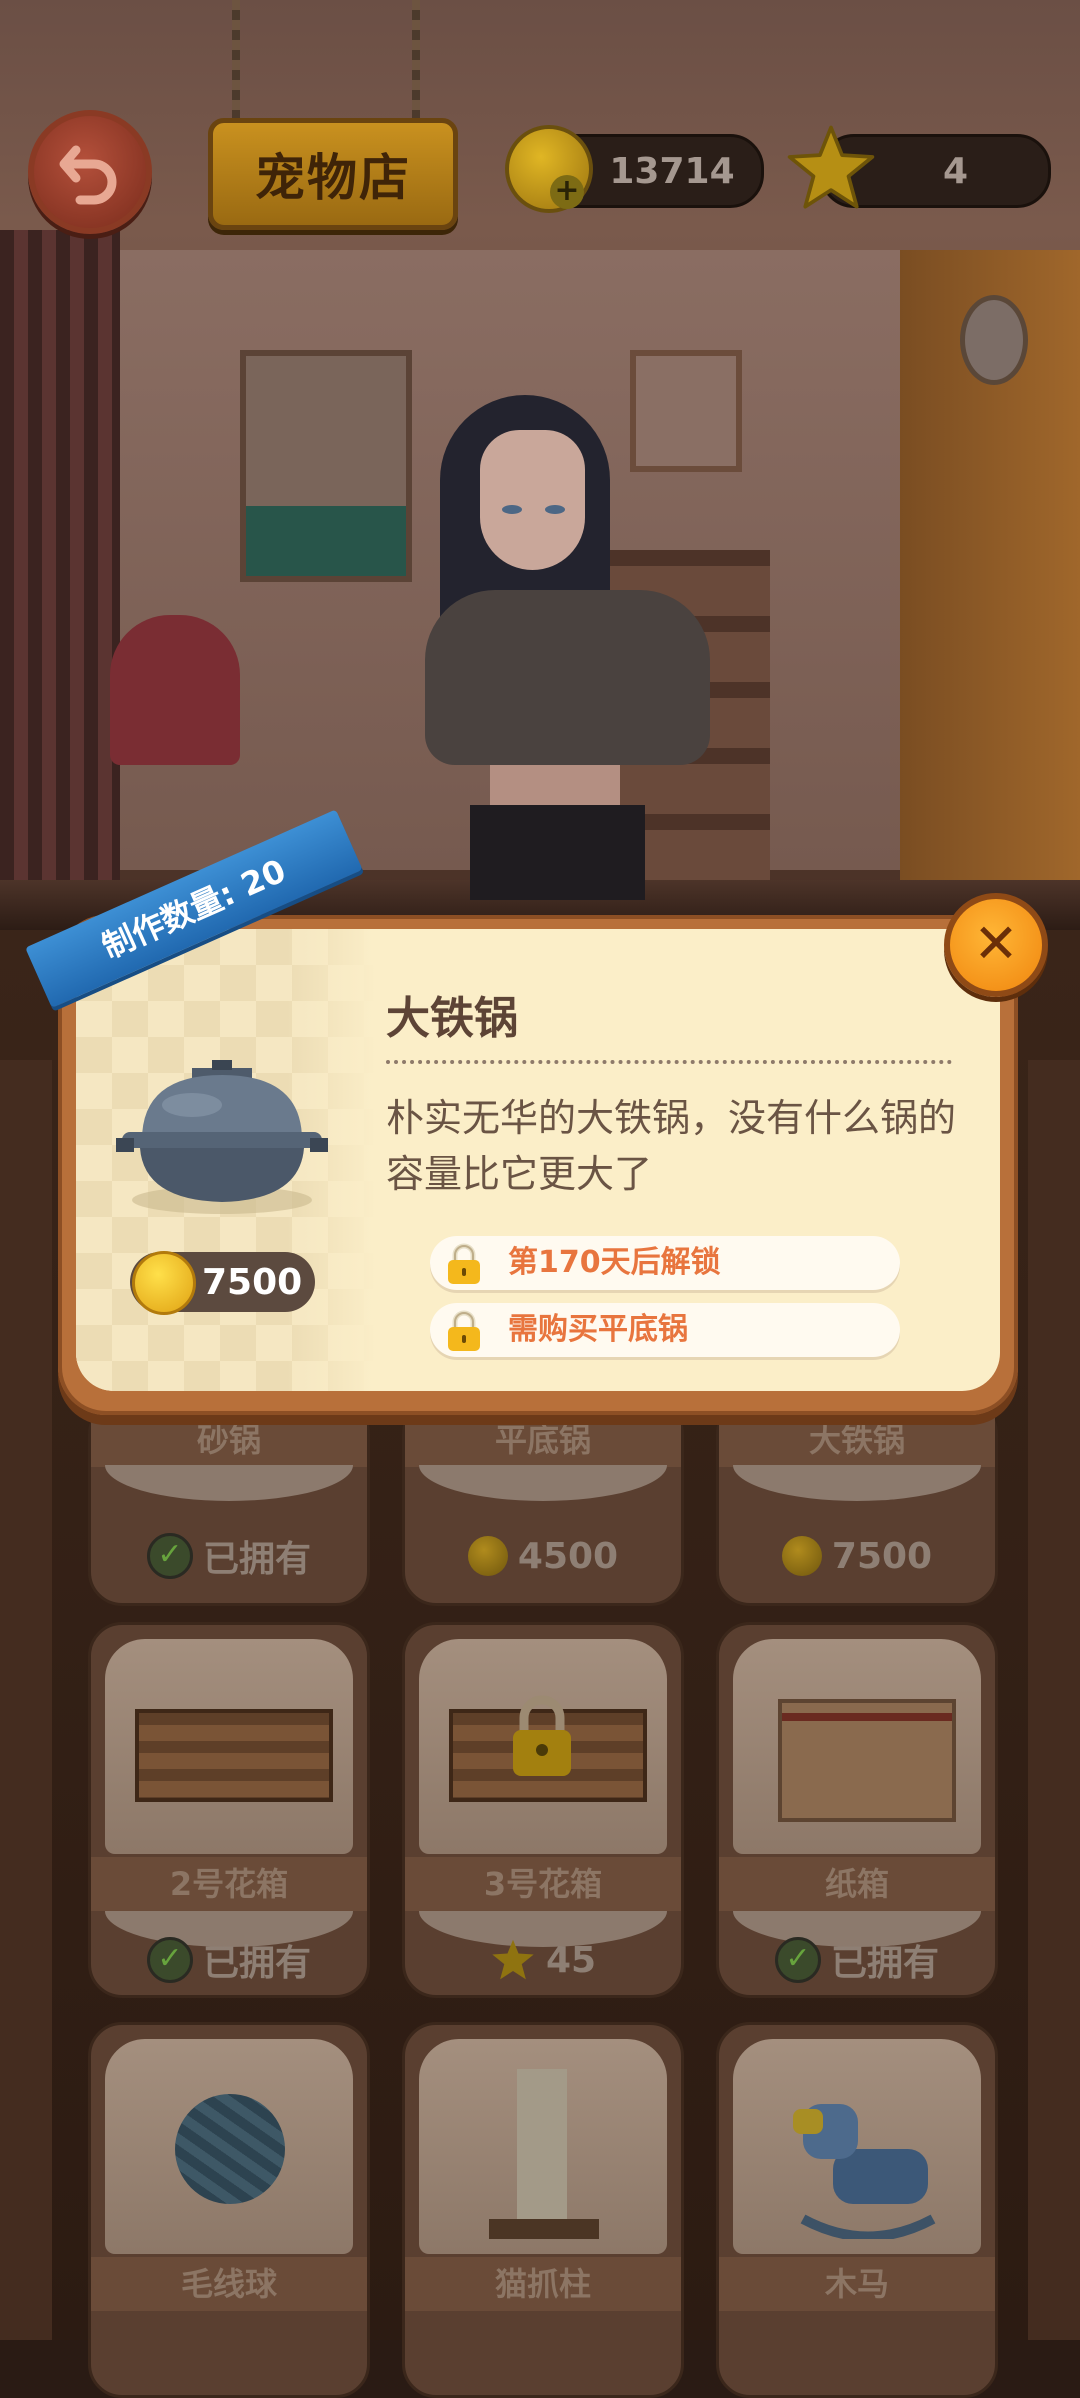 This screenshot has height=2398, width=1080. Describe the element at coordinates (672, 171) in the screenshot. I see `coin-amount: 13714` at that location.